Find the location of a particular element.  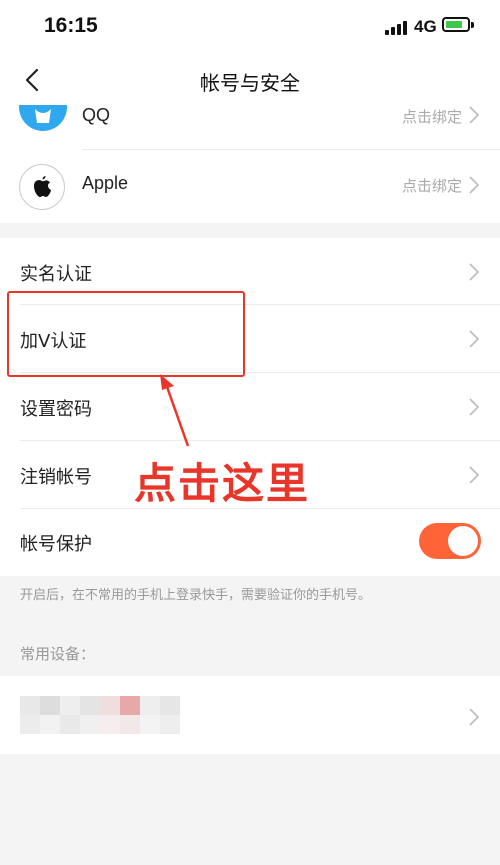

protection-hint: 开启后，在不常用的手机上登录快手，需要验证你的手机号。 is located at coordinates (196, 595).